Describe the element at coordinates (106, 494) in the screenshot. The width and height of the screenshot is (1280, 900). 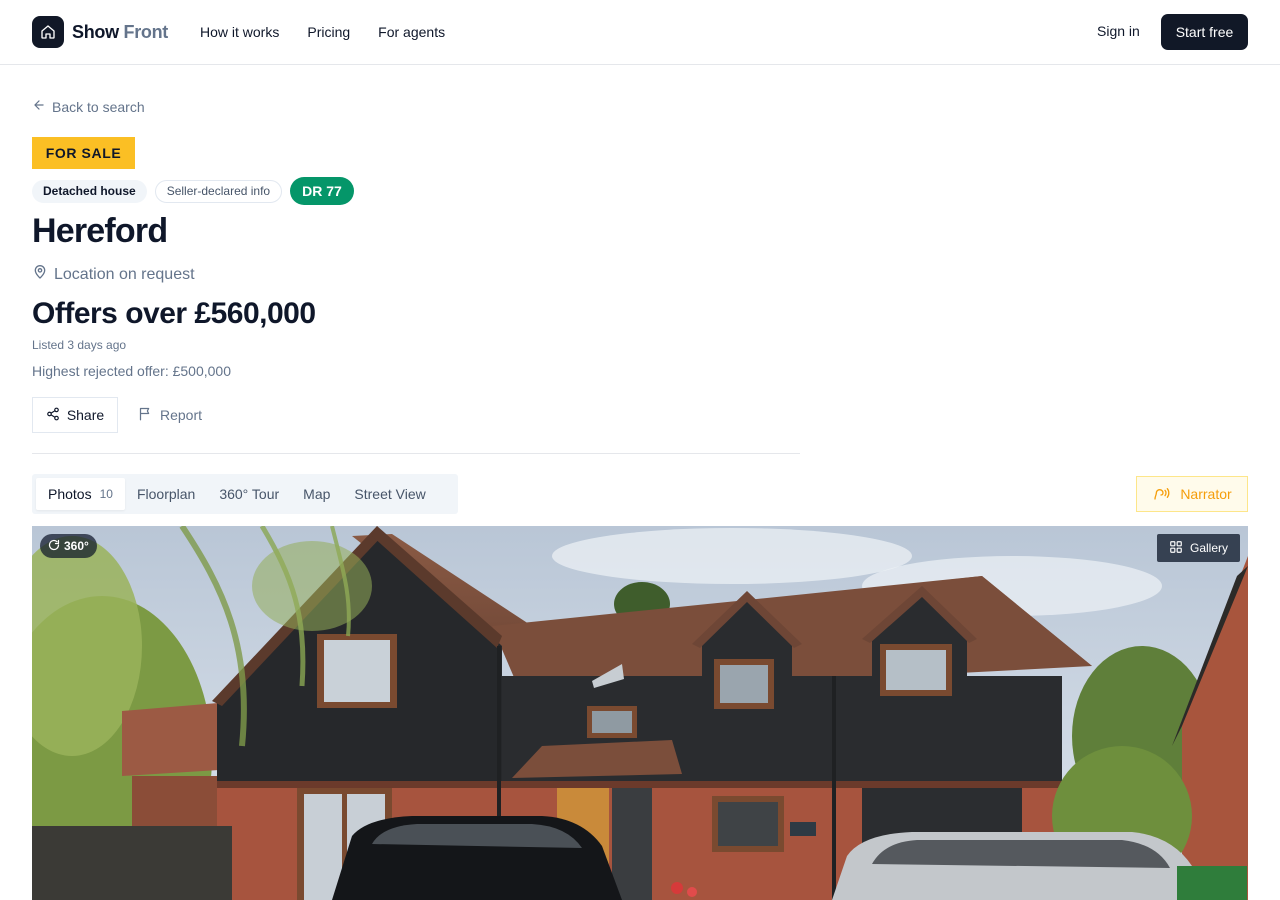
I see `photo-count: 10` at that location.